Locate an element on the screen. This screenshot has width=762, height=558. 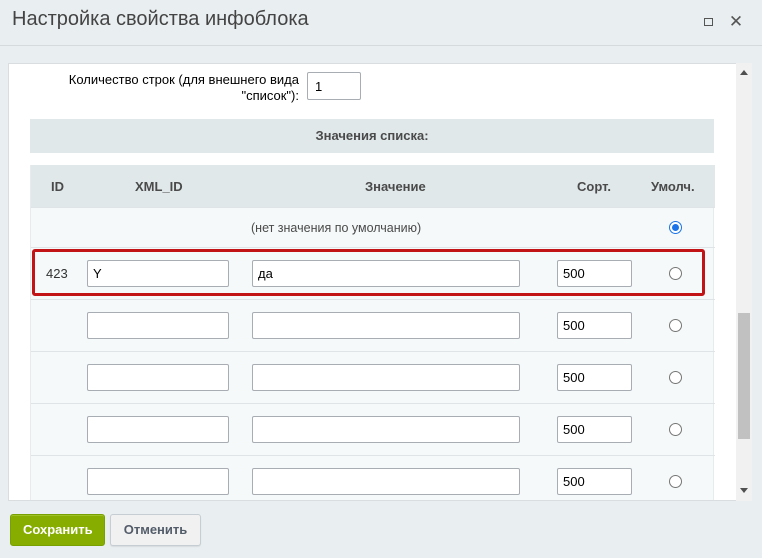
no-default-radio is located at coordinates (675, 227).